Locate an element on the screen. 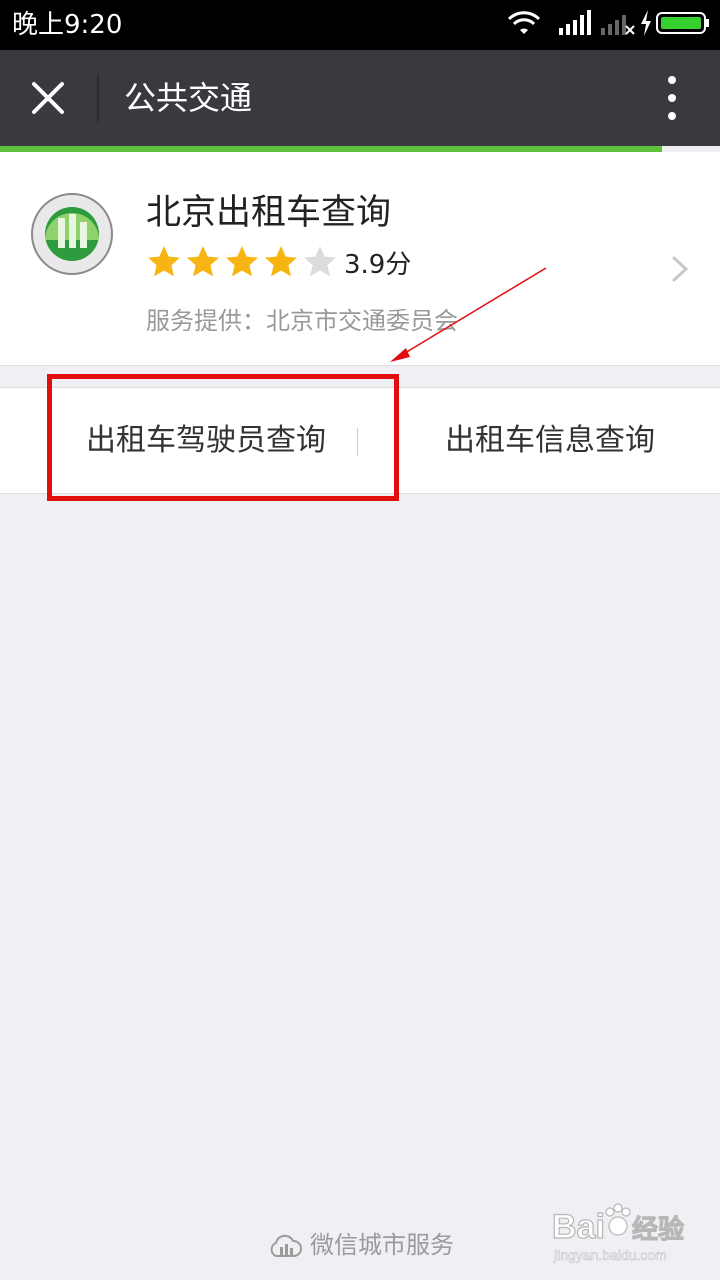  more-menu-button is located at coordinates (672, 98).